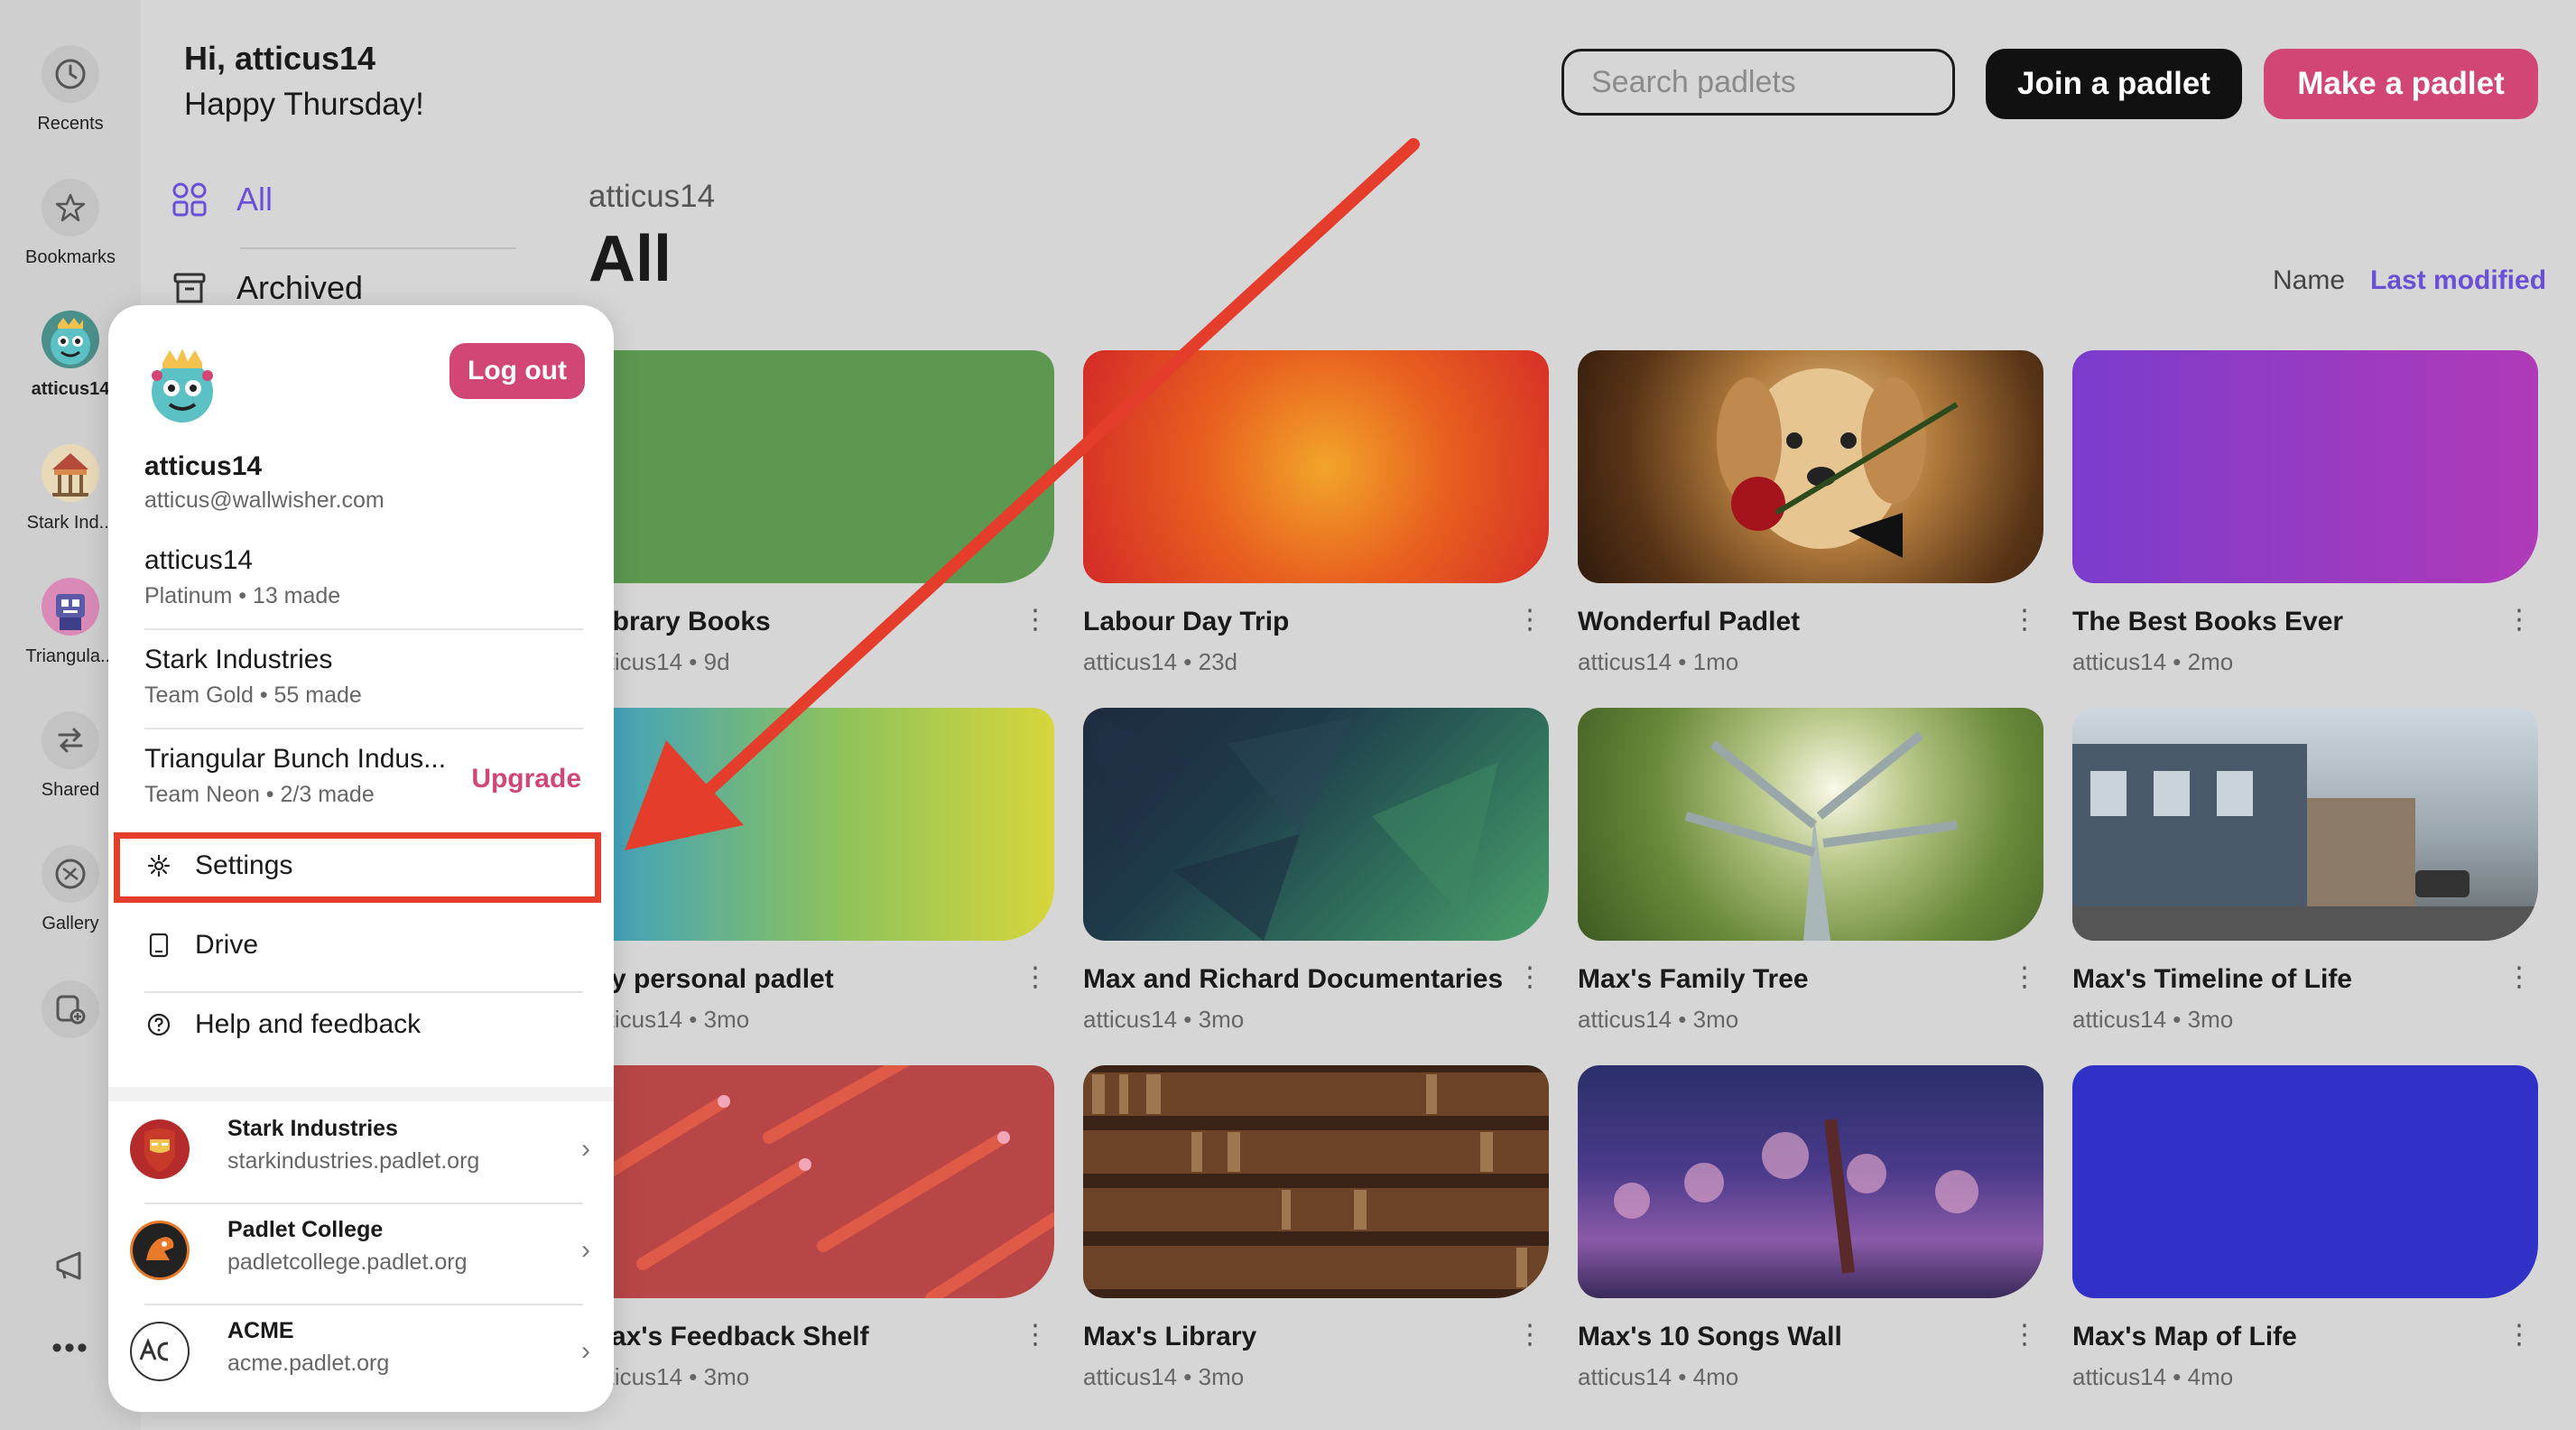  What do you see at coordinates (242, 595) in the screenshot?
I see `account-meta: Platinum • 13 made` at bounding box center [242, 595].